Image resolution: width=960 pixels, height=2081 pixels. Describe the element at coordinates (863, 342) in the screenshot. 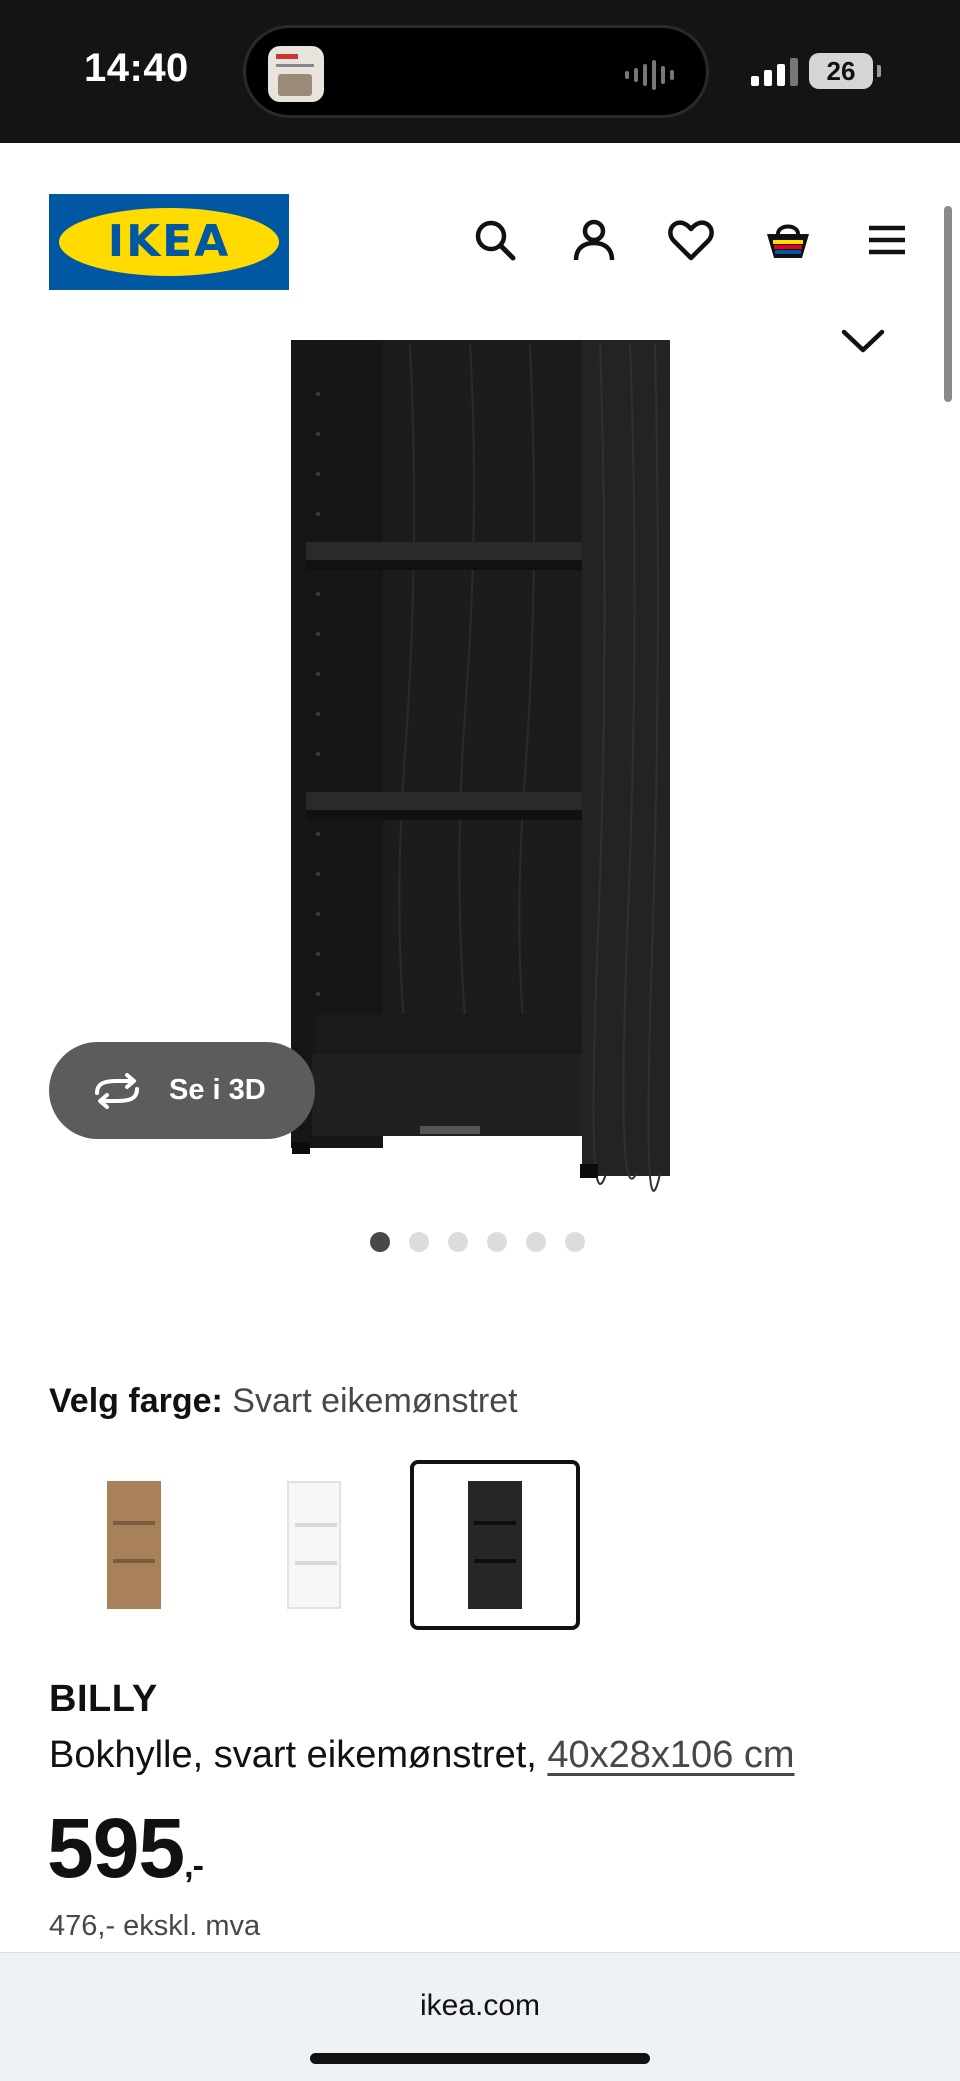

I see `chevron-down-icon` at that location.